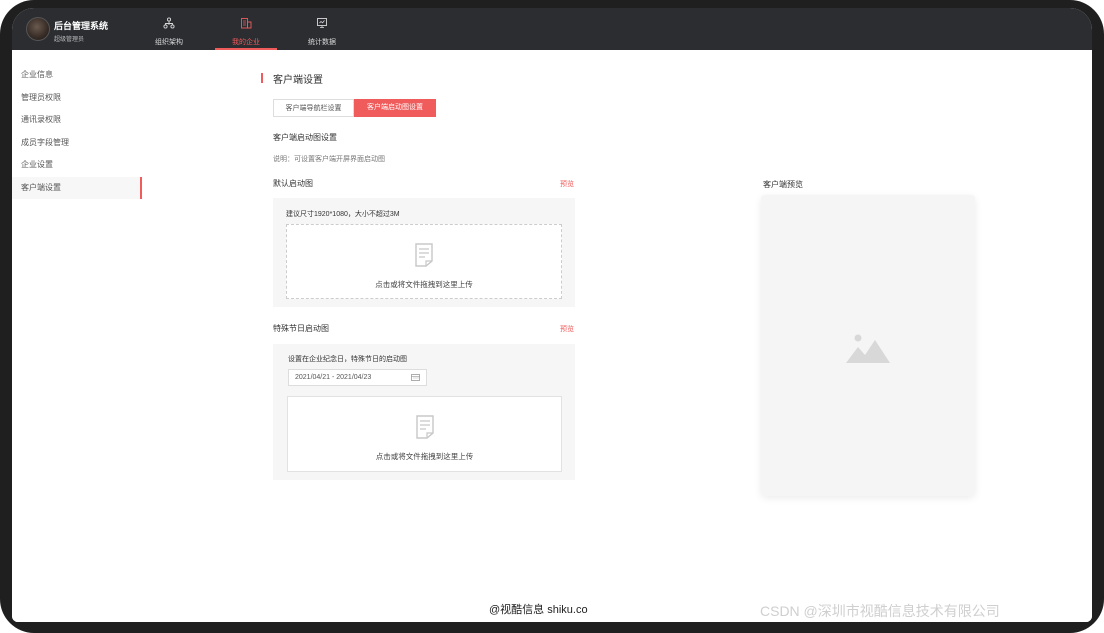  Describe the element at coordinates (38, 29) in the screenshot. I see `avatar` at that location.